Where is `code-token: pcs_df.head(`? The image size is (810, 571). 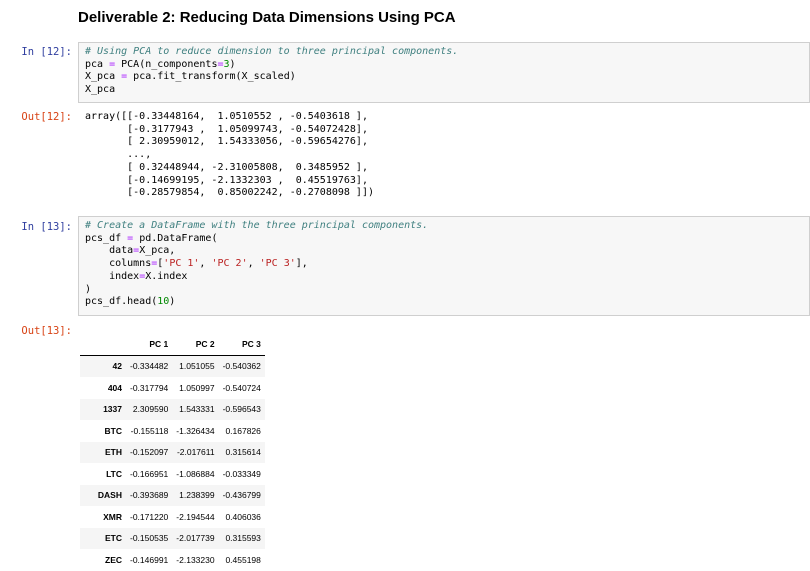
code-token: pcs_df.head( is located at coordinates (121, 302).